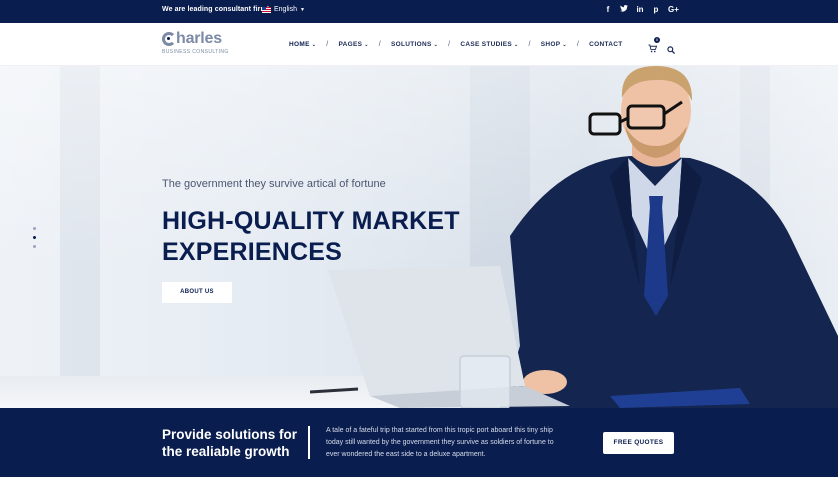  I want to click on chevron-down-icon: ▼, so click(302, 9).